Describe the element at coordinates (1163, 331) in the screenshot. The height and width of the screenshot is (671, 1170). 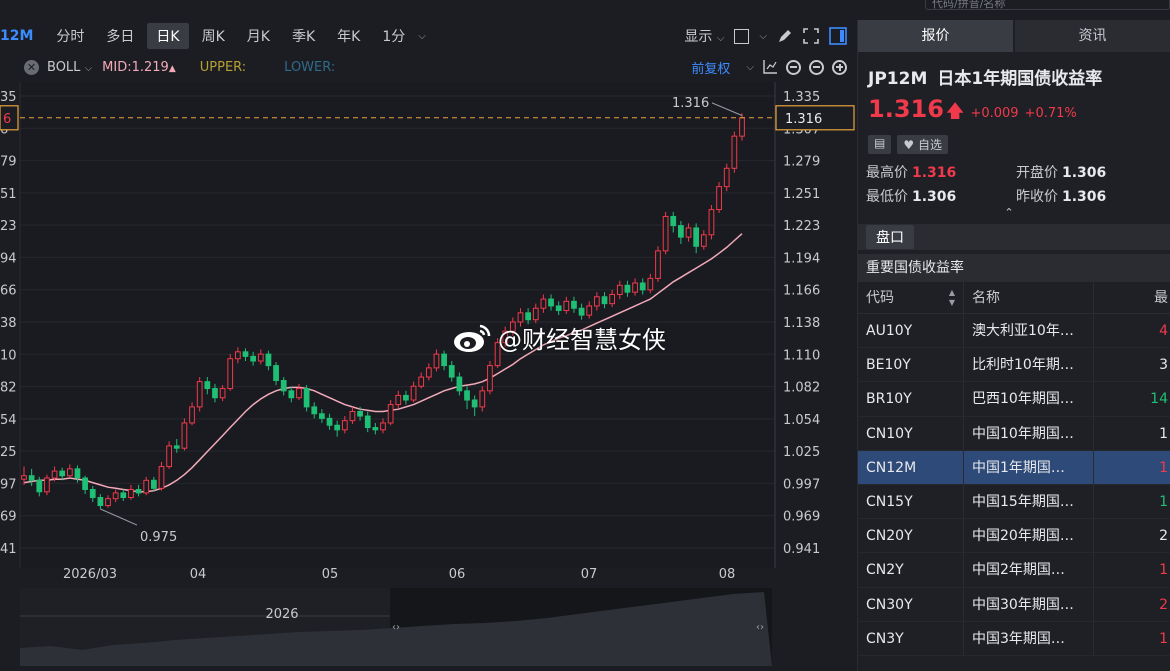
I see `row-value: 4` at that location.